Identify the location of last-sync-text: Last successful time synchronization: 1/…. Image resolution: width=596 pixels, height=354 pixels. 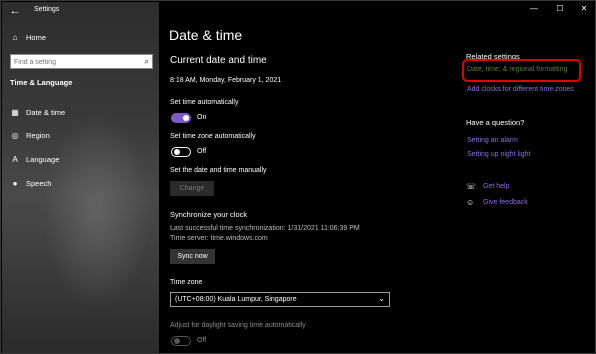
(265, 228).